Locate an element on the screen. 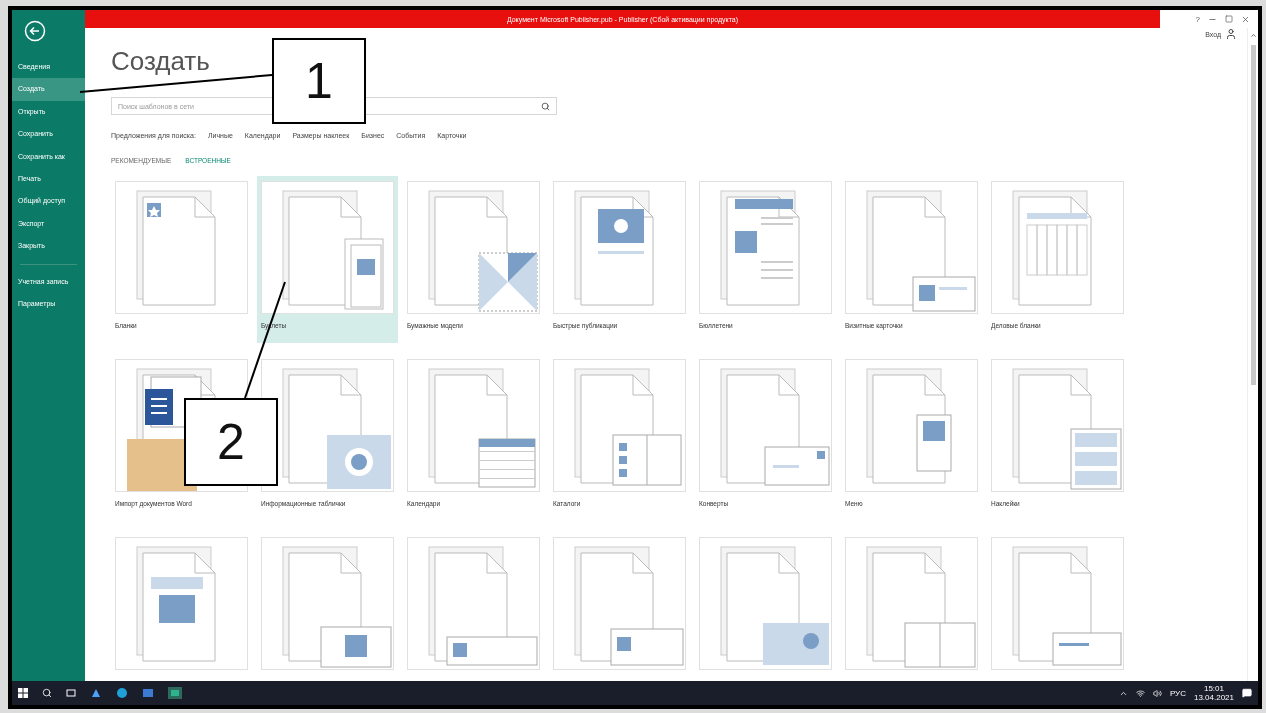 Image resolution: width=1266 pixels, height=713 pixels. close-icon is located at coordinates (1245, 19).